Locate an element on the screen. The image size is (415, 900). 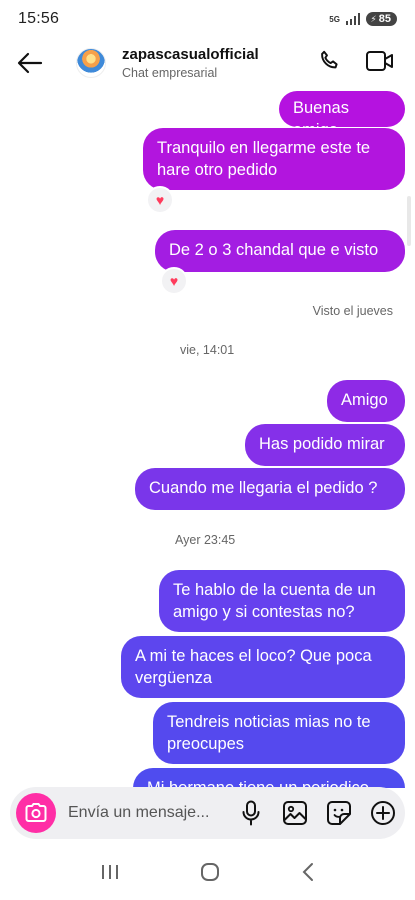
message-bubble: Cuando me llegaria el pedido ? is located at coordinates (270, 489).